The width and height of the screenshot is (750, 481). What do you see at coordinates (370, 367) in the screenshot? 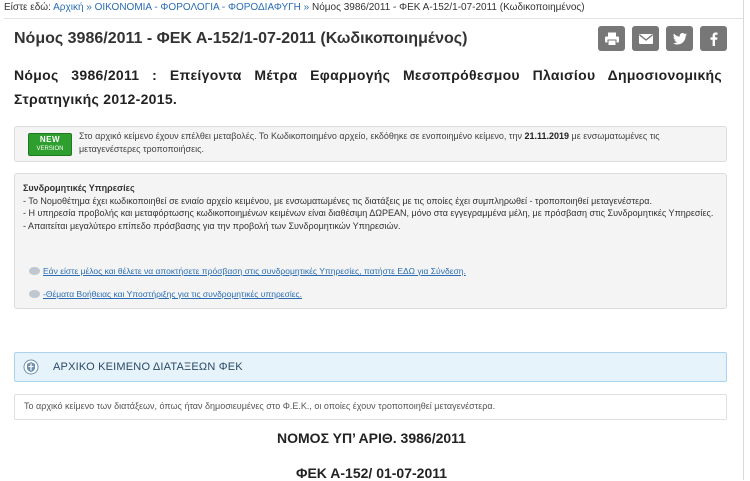
I see `original-text-panel-header: ΑΡΧΙΚΟ ΚΕΙΜΕΝΟ ΔΙΑΤΑΞΕΩΝ ΦΕΚ` at bounding box center [370, 367].